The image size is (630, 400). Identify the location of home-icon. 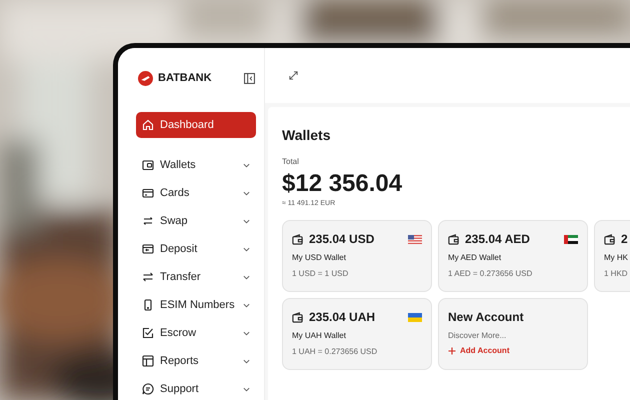
(148, 125).